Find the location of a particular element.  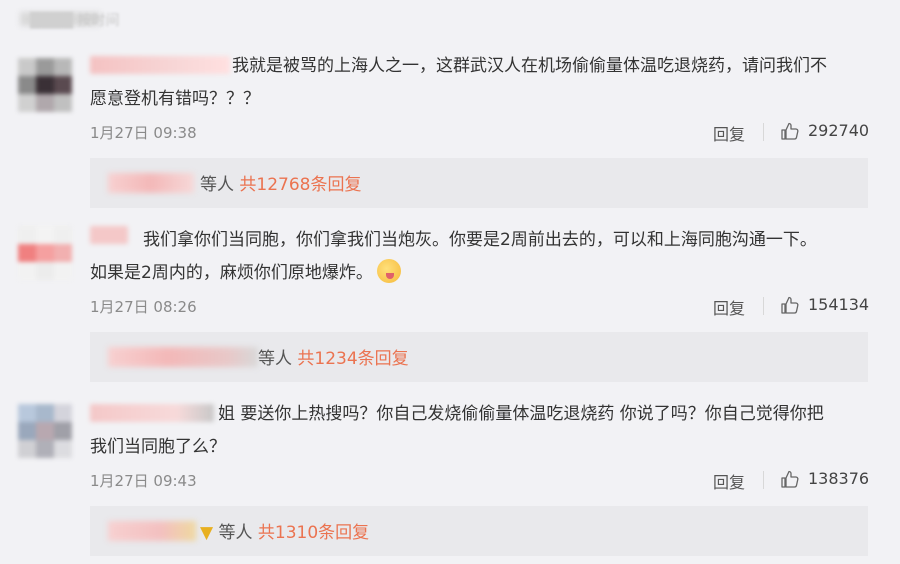

comment-text: 我们当同胞了么？ is located at coordinates (158, 447).